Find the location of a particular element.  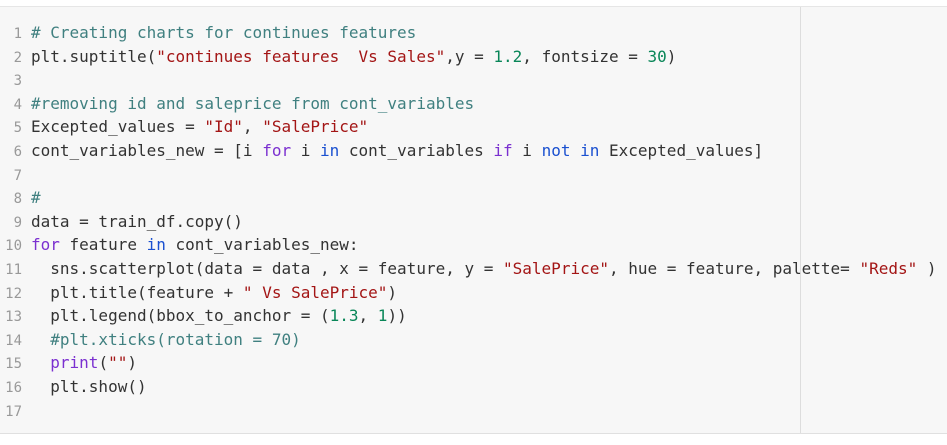

code-token: ( is located at coordinates (103, 363).